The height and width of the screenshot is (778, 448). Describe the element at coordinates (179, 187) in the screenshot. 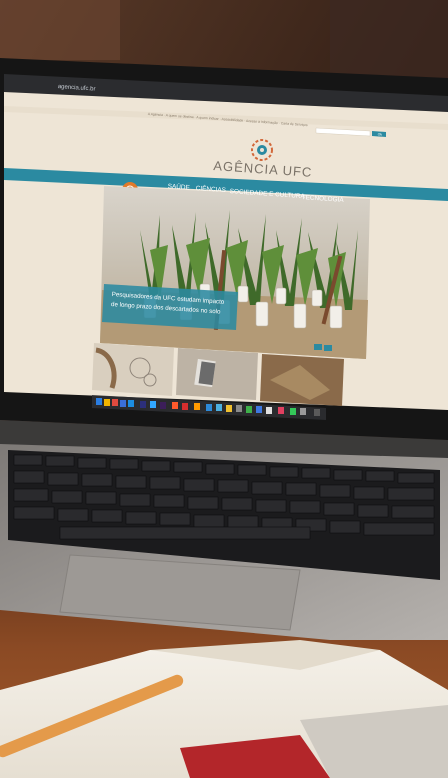

I see `nav-item-saude: SAÚDE` at that location.